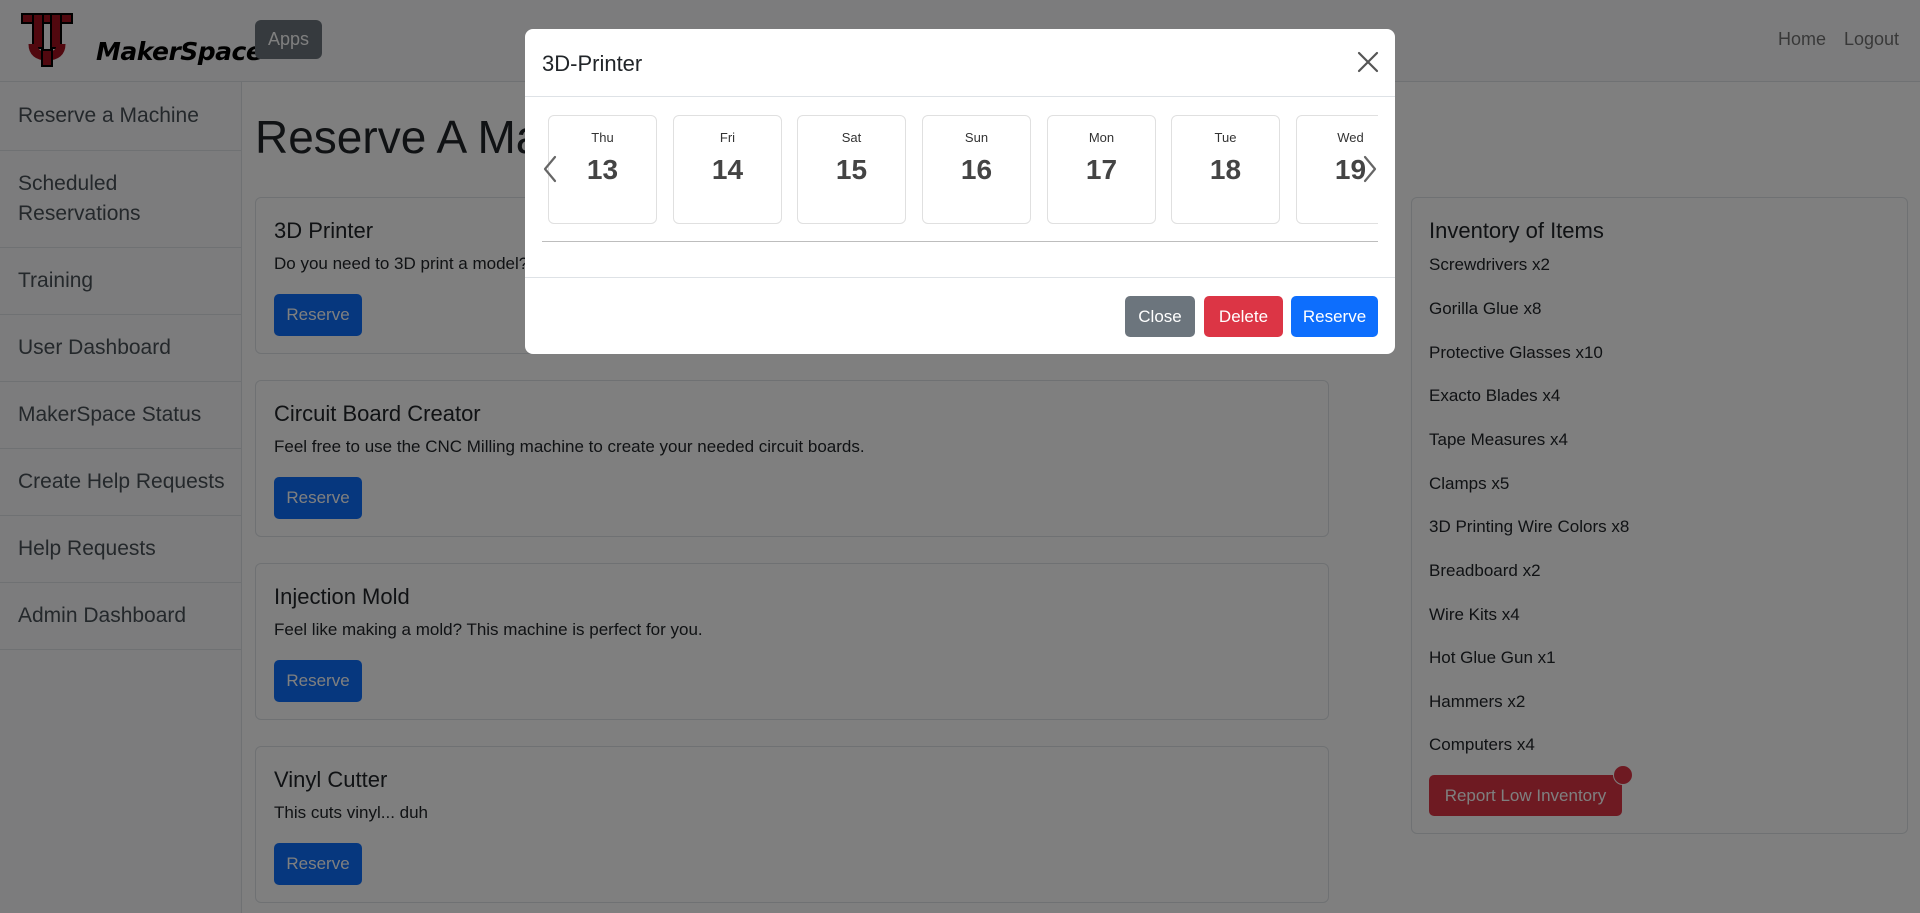 This screenshot has height=913, width=1920. I want to click on close-button: Close, so click(1160, 316).